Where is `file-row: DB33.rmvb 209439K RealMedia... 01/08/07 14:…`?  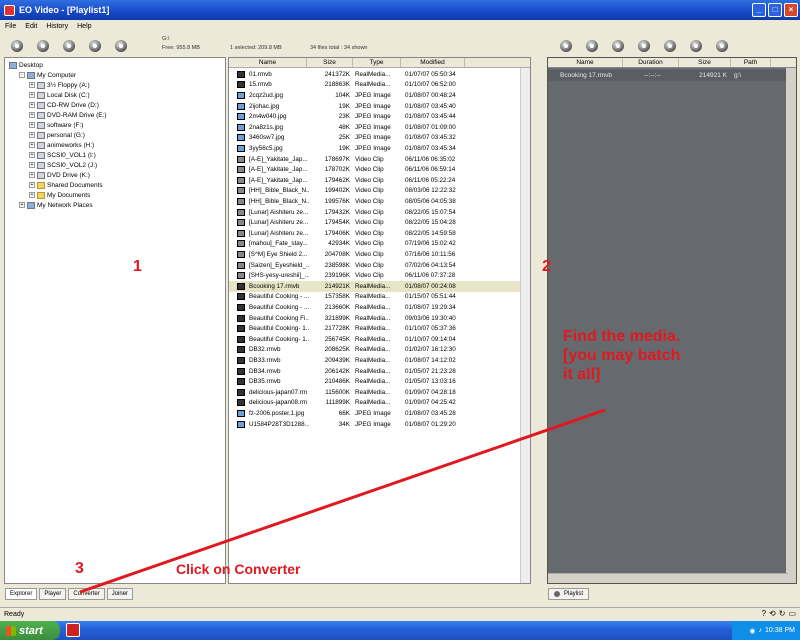 file-row: DB33.rmvb 209439K RealMedia... 01/08/07 14:… is located at coordinates (379, 360).